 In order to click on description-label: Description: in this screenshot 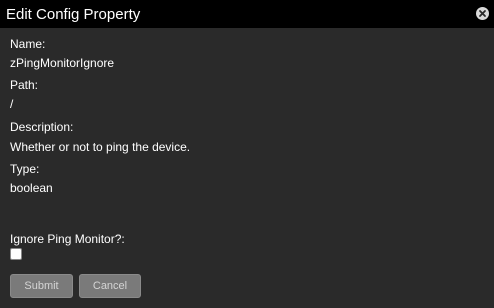, I will do `click(42, 127)`.